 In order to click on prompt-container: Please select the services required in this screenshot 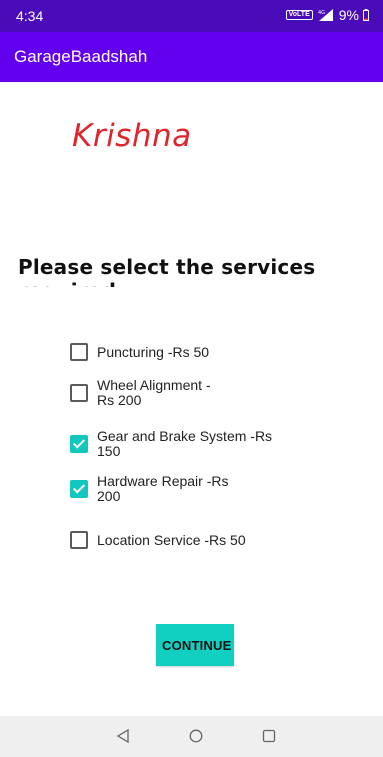, I will do `click(198, 271)`.